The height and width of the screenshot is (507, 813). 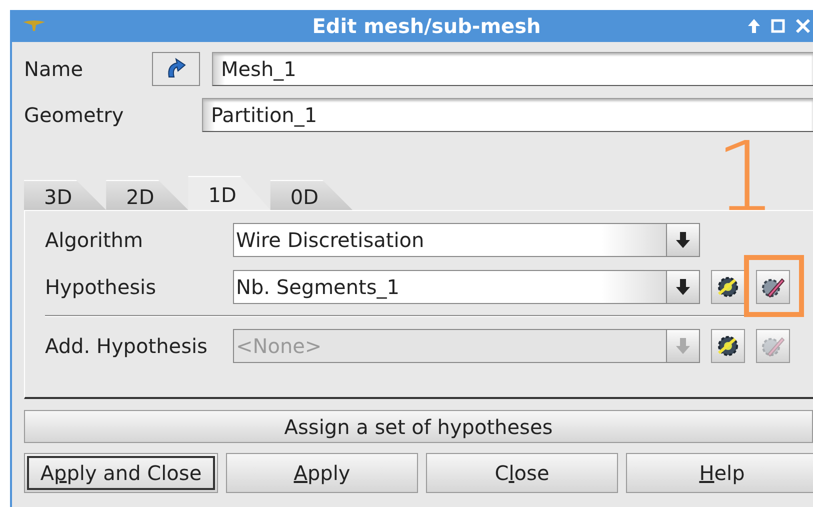 I want to click on create-button, so click(x=728, y=287).